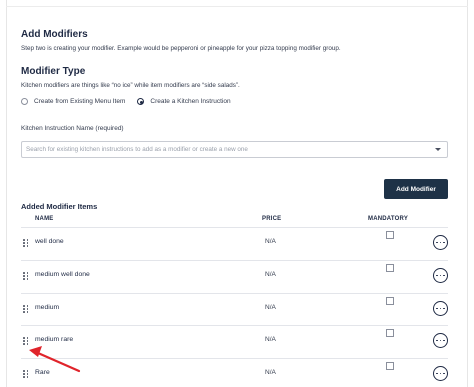 The image size is (474, 387). I want to click on add-modifier-button: Add Modifier, so click(416, 189).